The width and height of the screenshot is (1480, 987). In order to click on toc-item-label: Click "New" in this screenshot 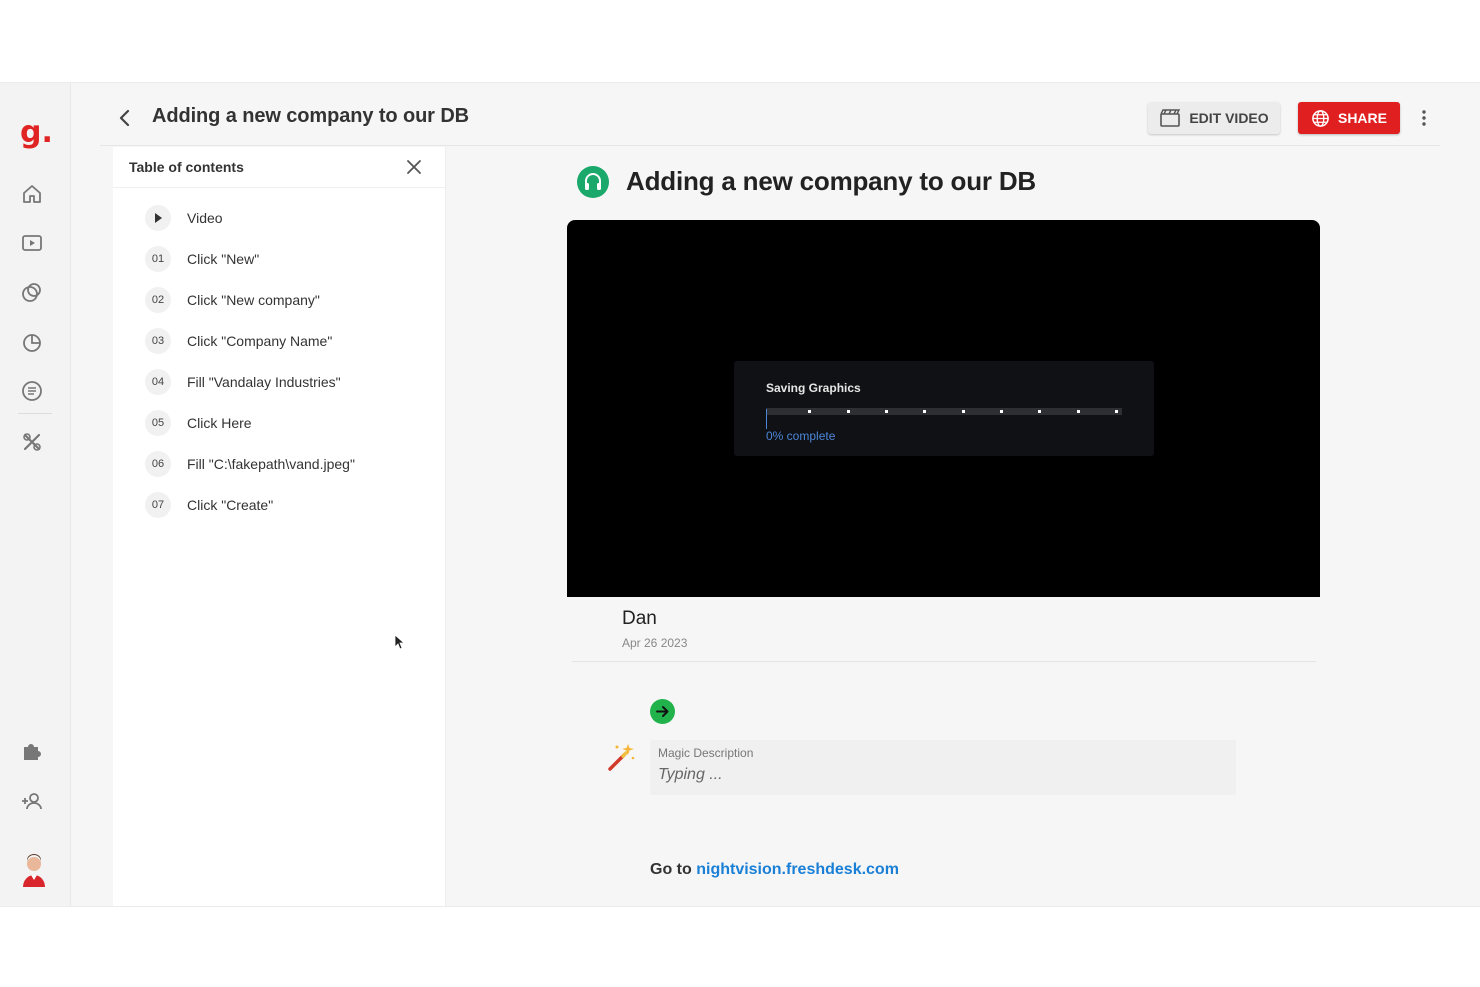, I will do `click(223, 259)`.